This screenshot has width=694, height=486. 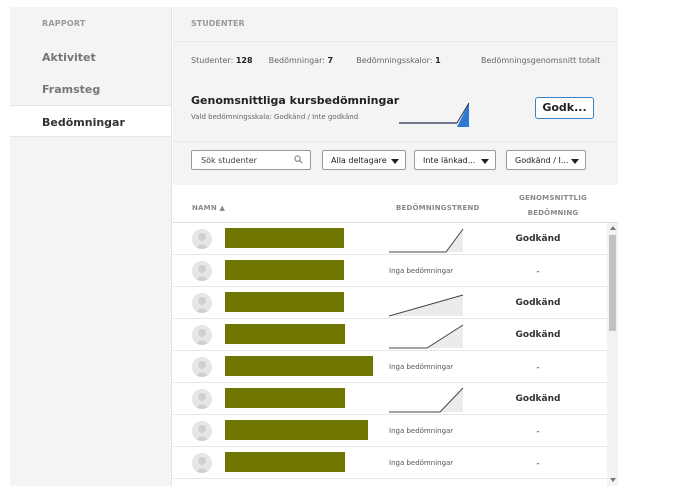 What do you see at coordinates (298, 159) in the screenshot?
I see `search-icon` at bounding box center [298, 159].